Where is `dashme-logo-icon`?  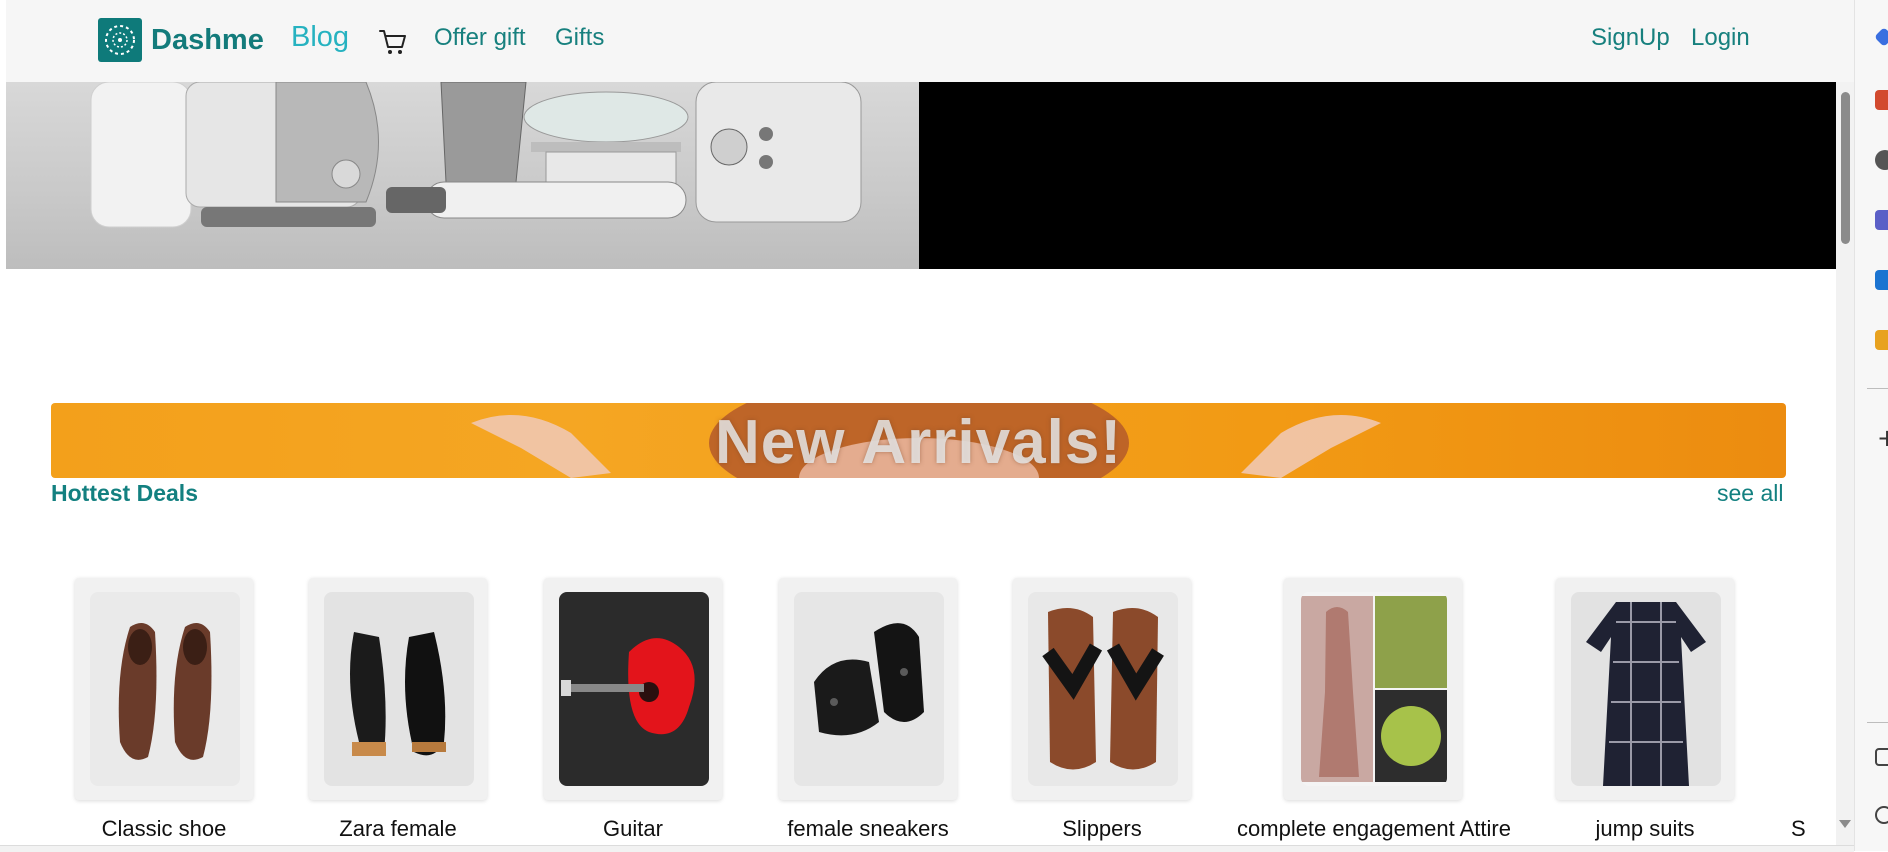 dashme-logo-icon is located at coordinates (120, 40).